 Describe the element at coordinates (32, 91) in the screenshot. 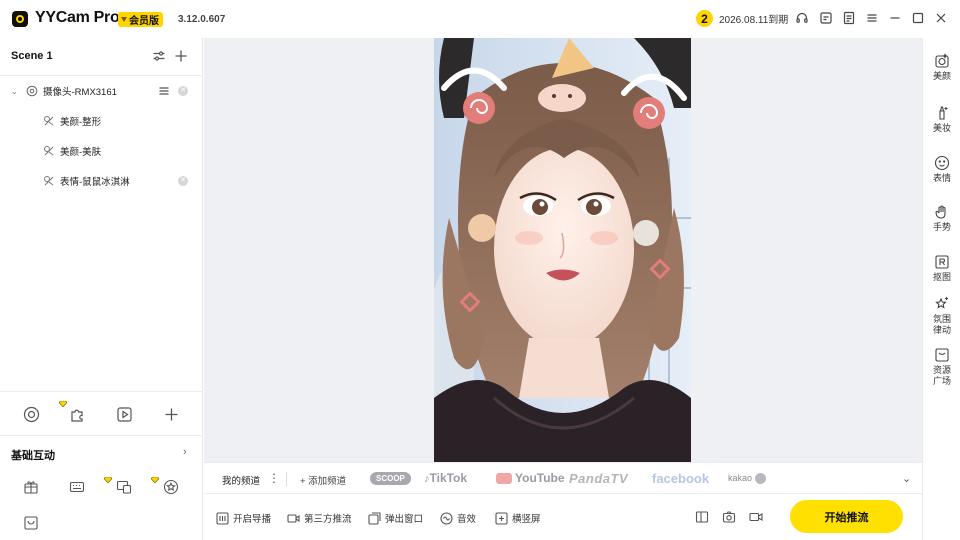

I see `camera-source-icon` at that location.